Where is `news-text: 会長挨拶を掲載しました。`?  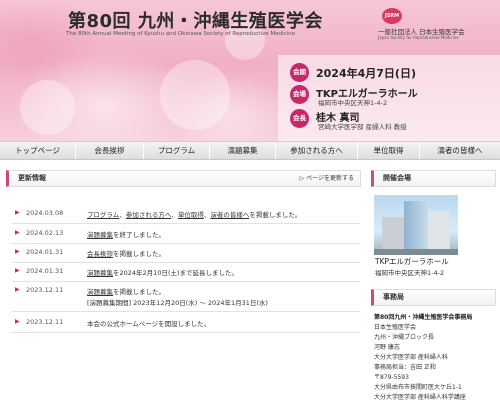
news-text: 会長挨拶を掲載しました。 is located at coordinates (126, 253).